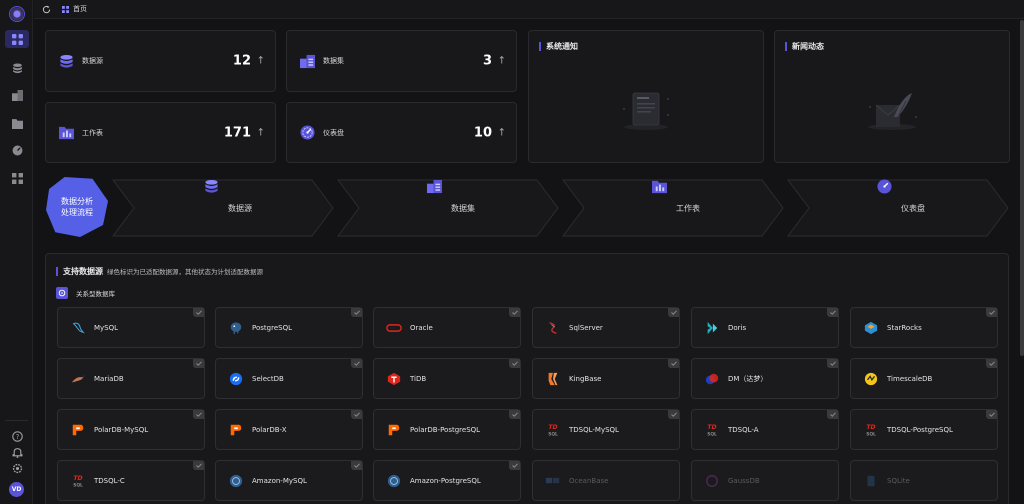  I want to click on nav-datasource-icon, so click(17, 68).